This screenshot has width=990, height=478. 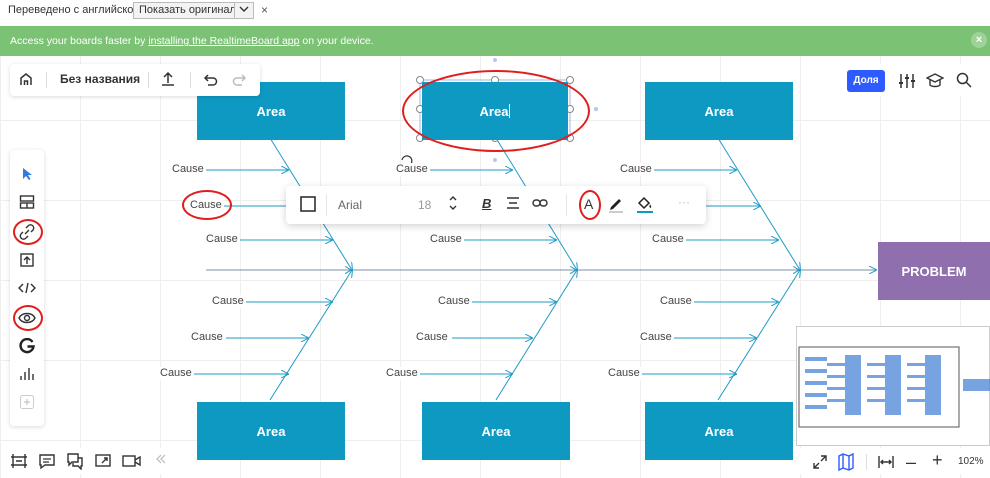 I want to click on comment-icon, so click(x=47, y=462).